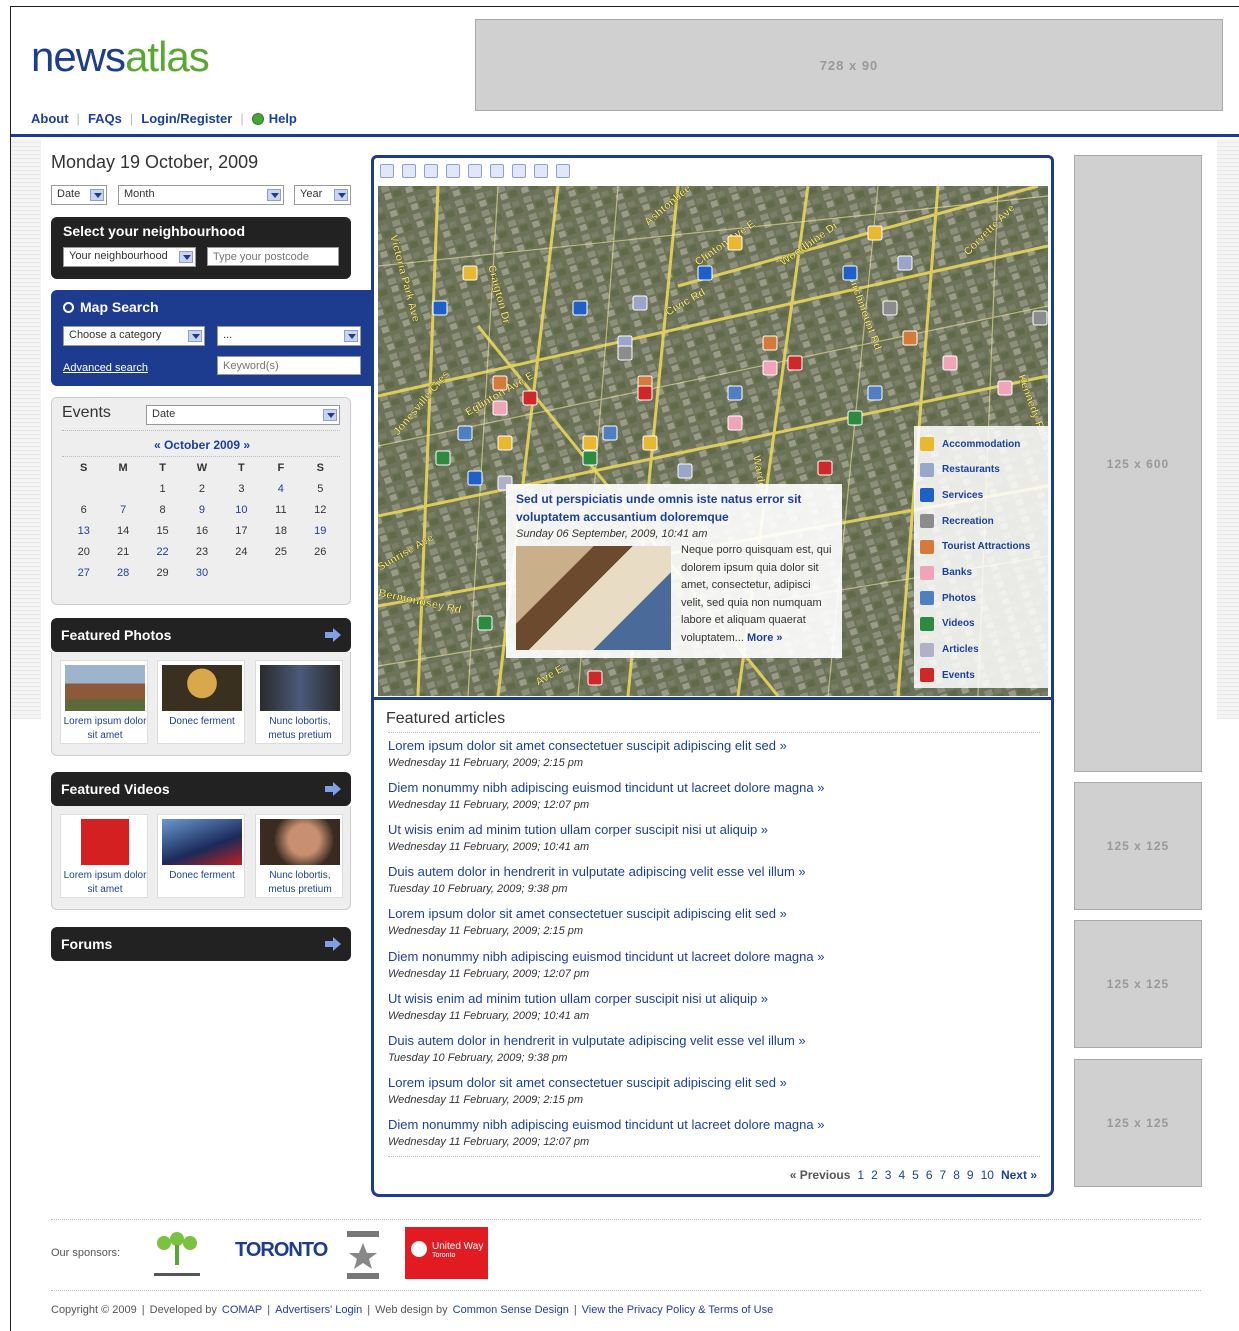 This screenshot has width=1239, height=1331. I want to click on zoom-in-tool-icon, so click(409, 171).